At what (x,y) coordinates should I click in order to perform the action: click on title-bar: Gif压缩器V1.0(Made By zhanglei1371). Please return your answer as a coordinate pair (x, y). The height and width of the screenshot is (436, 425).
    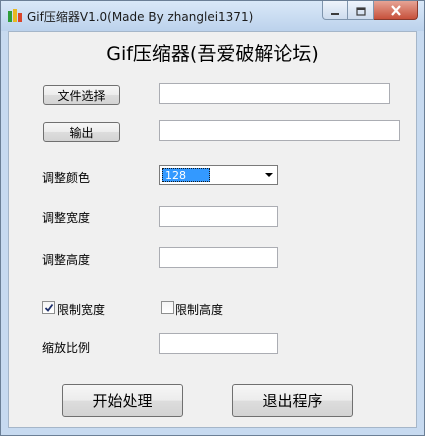
    Looking at the image, I should click on (212, 16).